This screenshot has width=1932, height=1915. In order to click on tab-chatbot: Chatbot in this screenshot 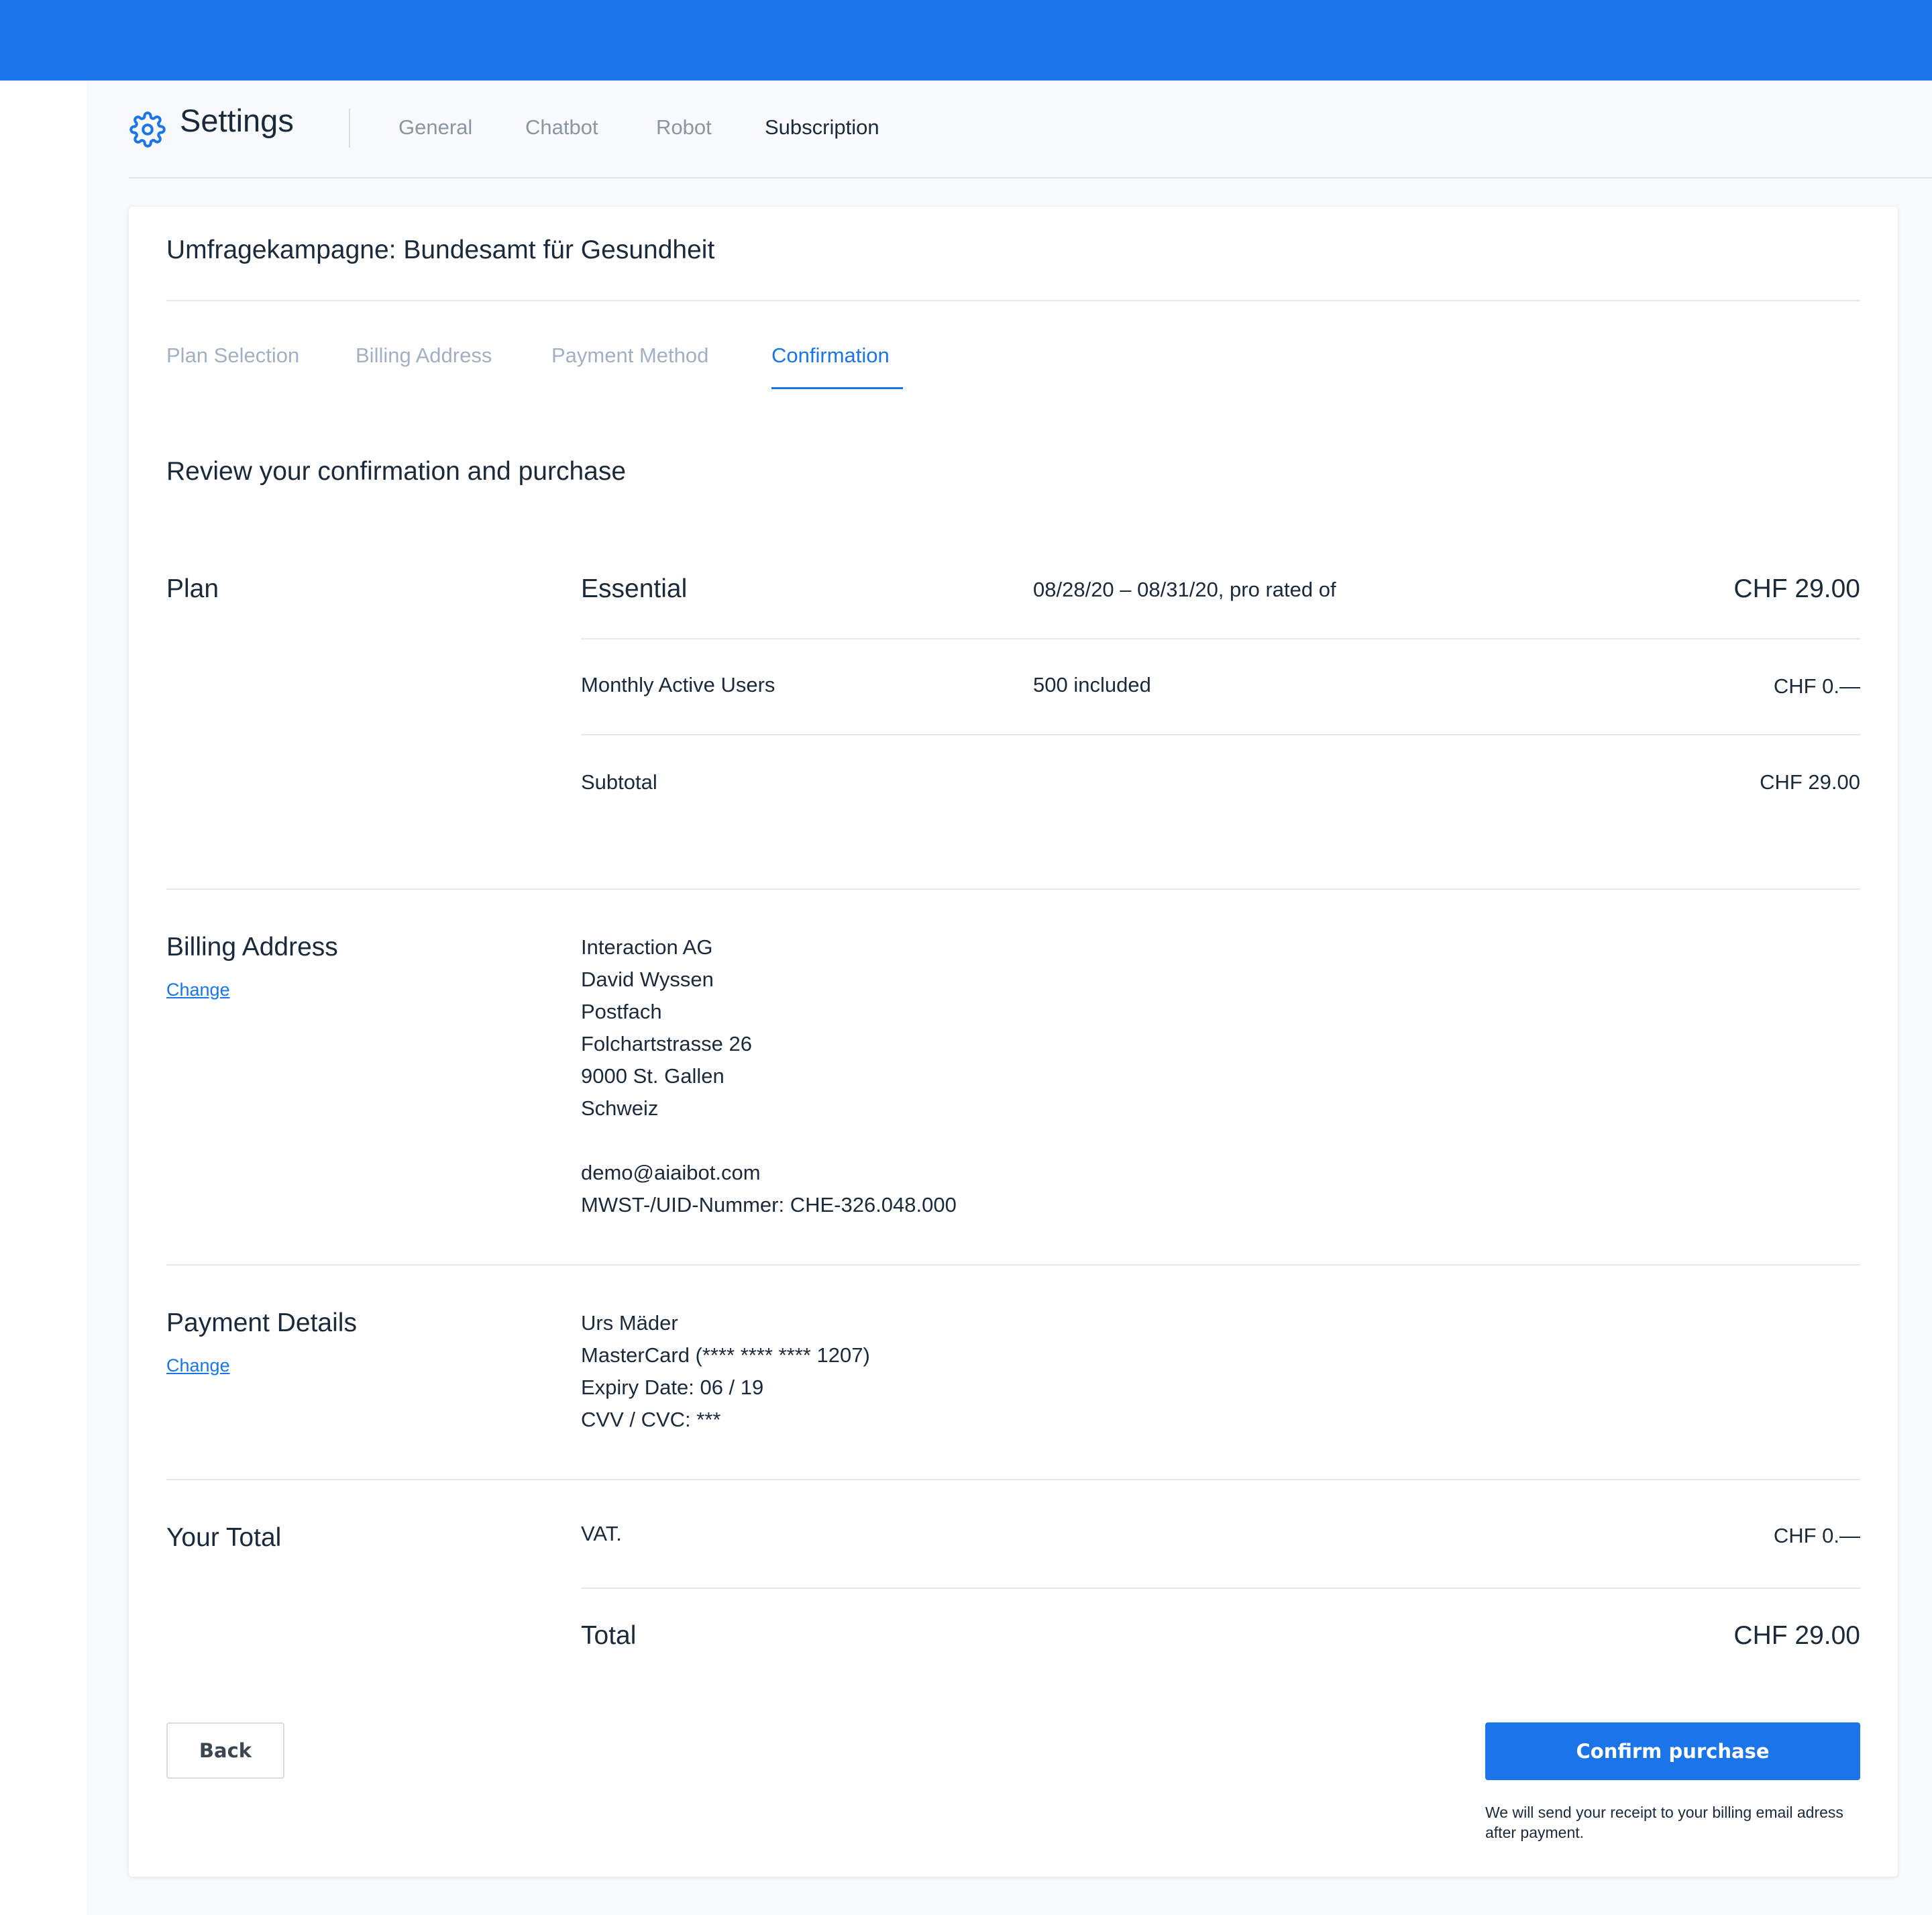, I will do `click(561, 127)`.